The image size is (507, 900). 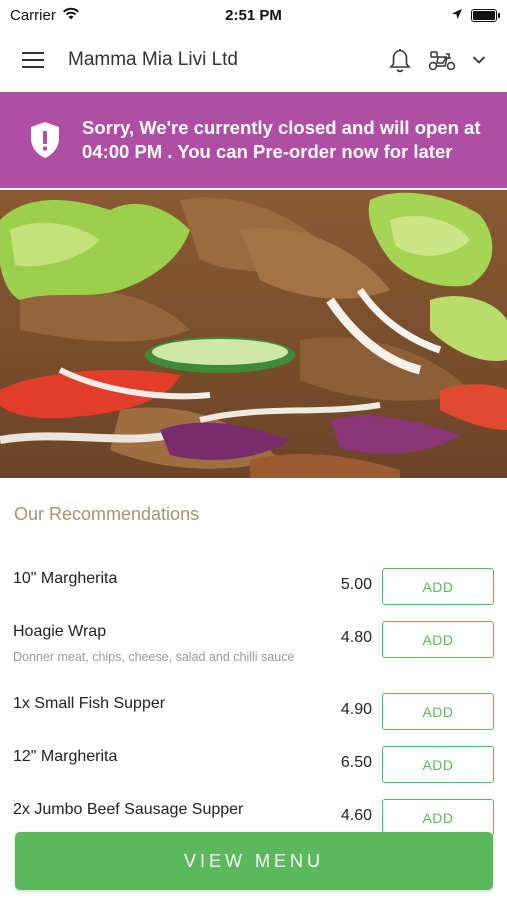 I want to click on item-name: 1x Small Fish Supper, so click(x=89, y=703).